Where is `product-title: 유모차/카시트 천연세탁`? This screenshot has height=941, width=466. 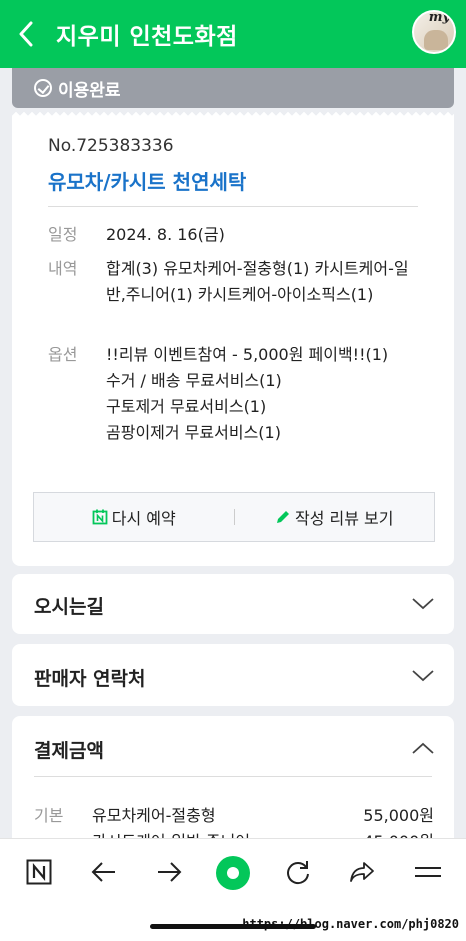
product-title: 유모차/카시트 천연세탁 is located at coordinates (147, 180).